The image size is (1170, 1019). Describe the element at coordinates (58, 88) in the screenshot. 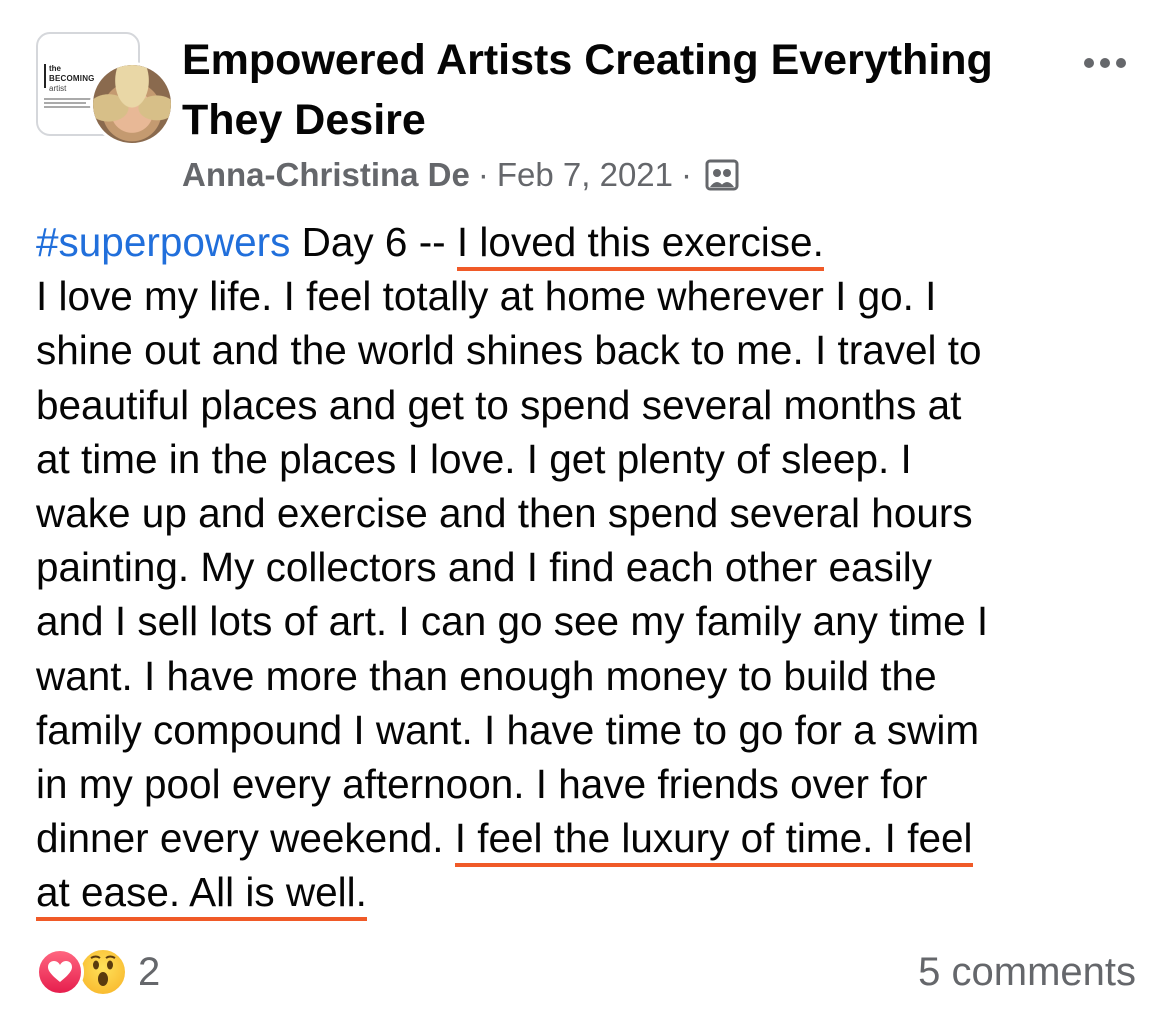

I see `thumb-text-artist: artist` at that location.